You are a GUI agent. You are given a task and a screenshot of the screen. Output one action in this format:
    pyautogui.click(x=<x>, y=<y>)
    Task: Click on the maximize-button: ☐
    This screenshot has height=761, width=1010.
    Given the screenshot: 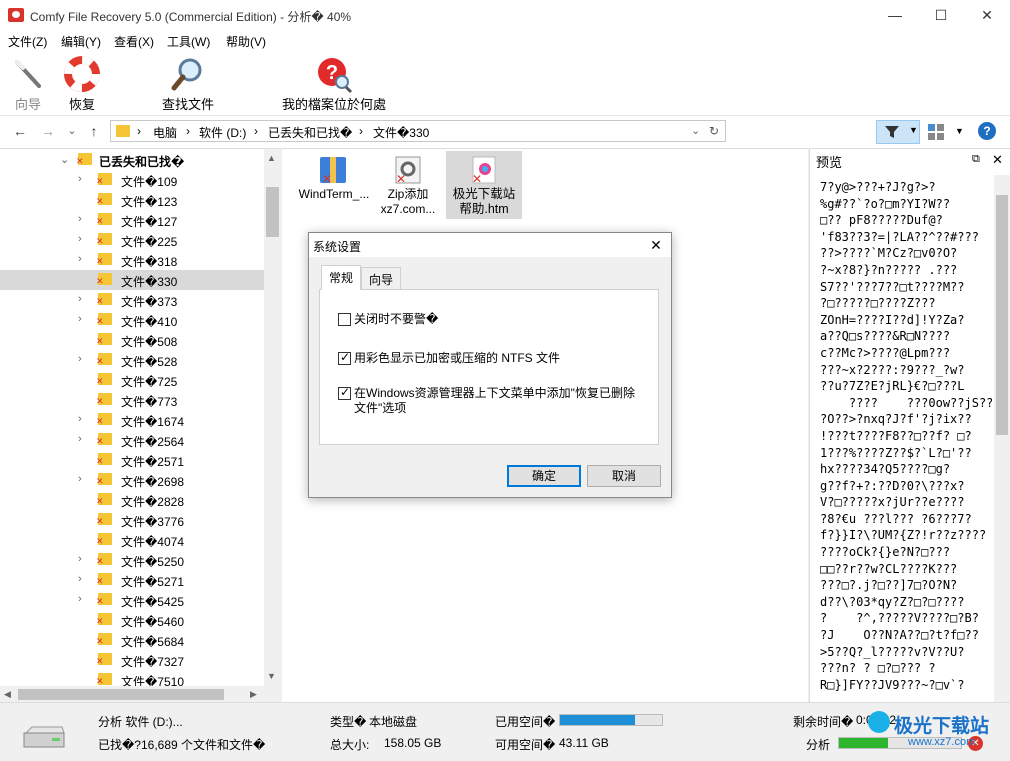 What is the action you would take?
    pyautogui.click(x=941, y=15)
    